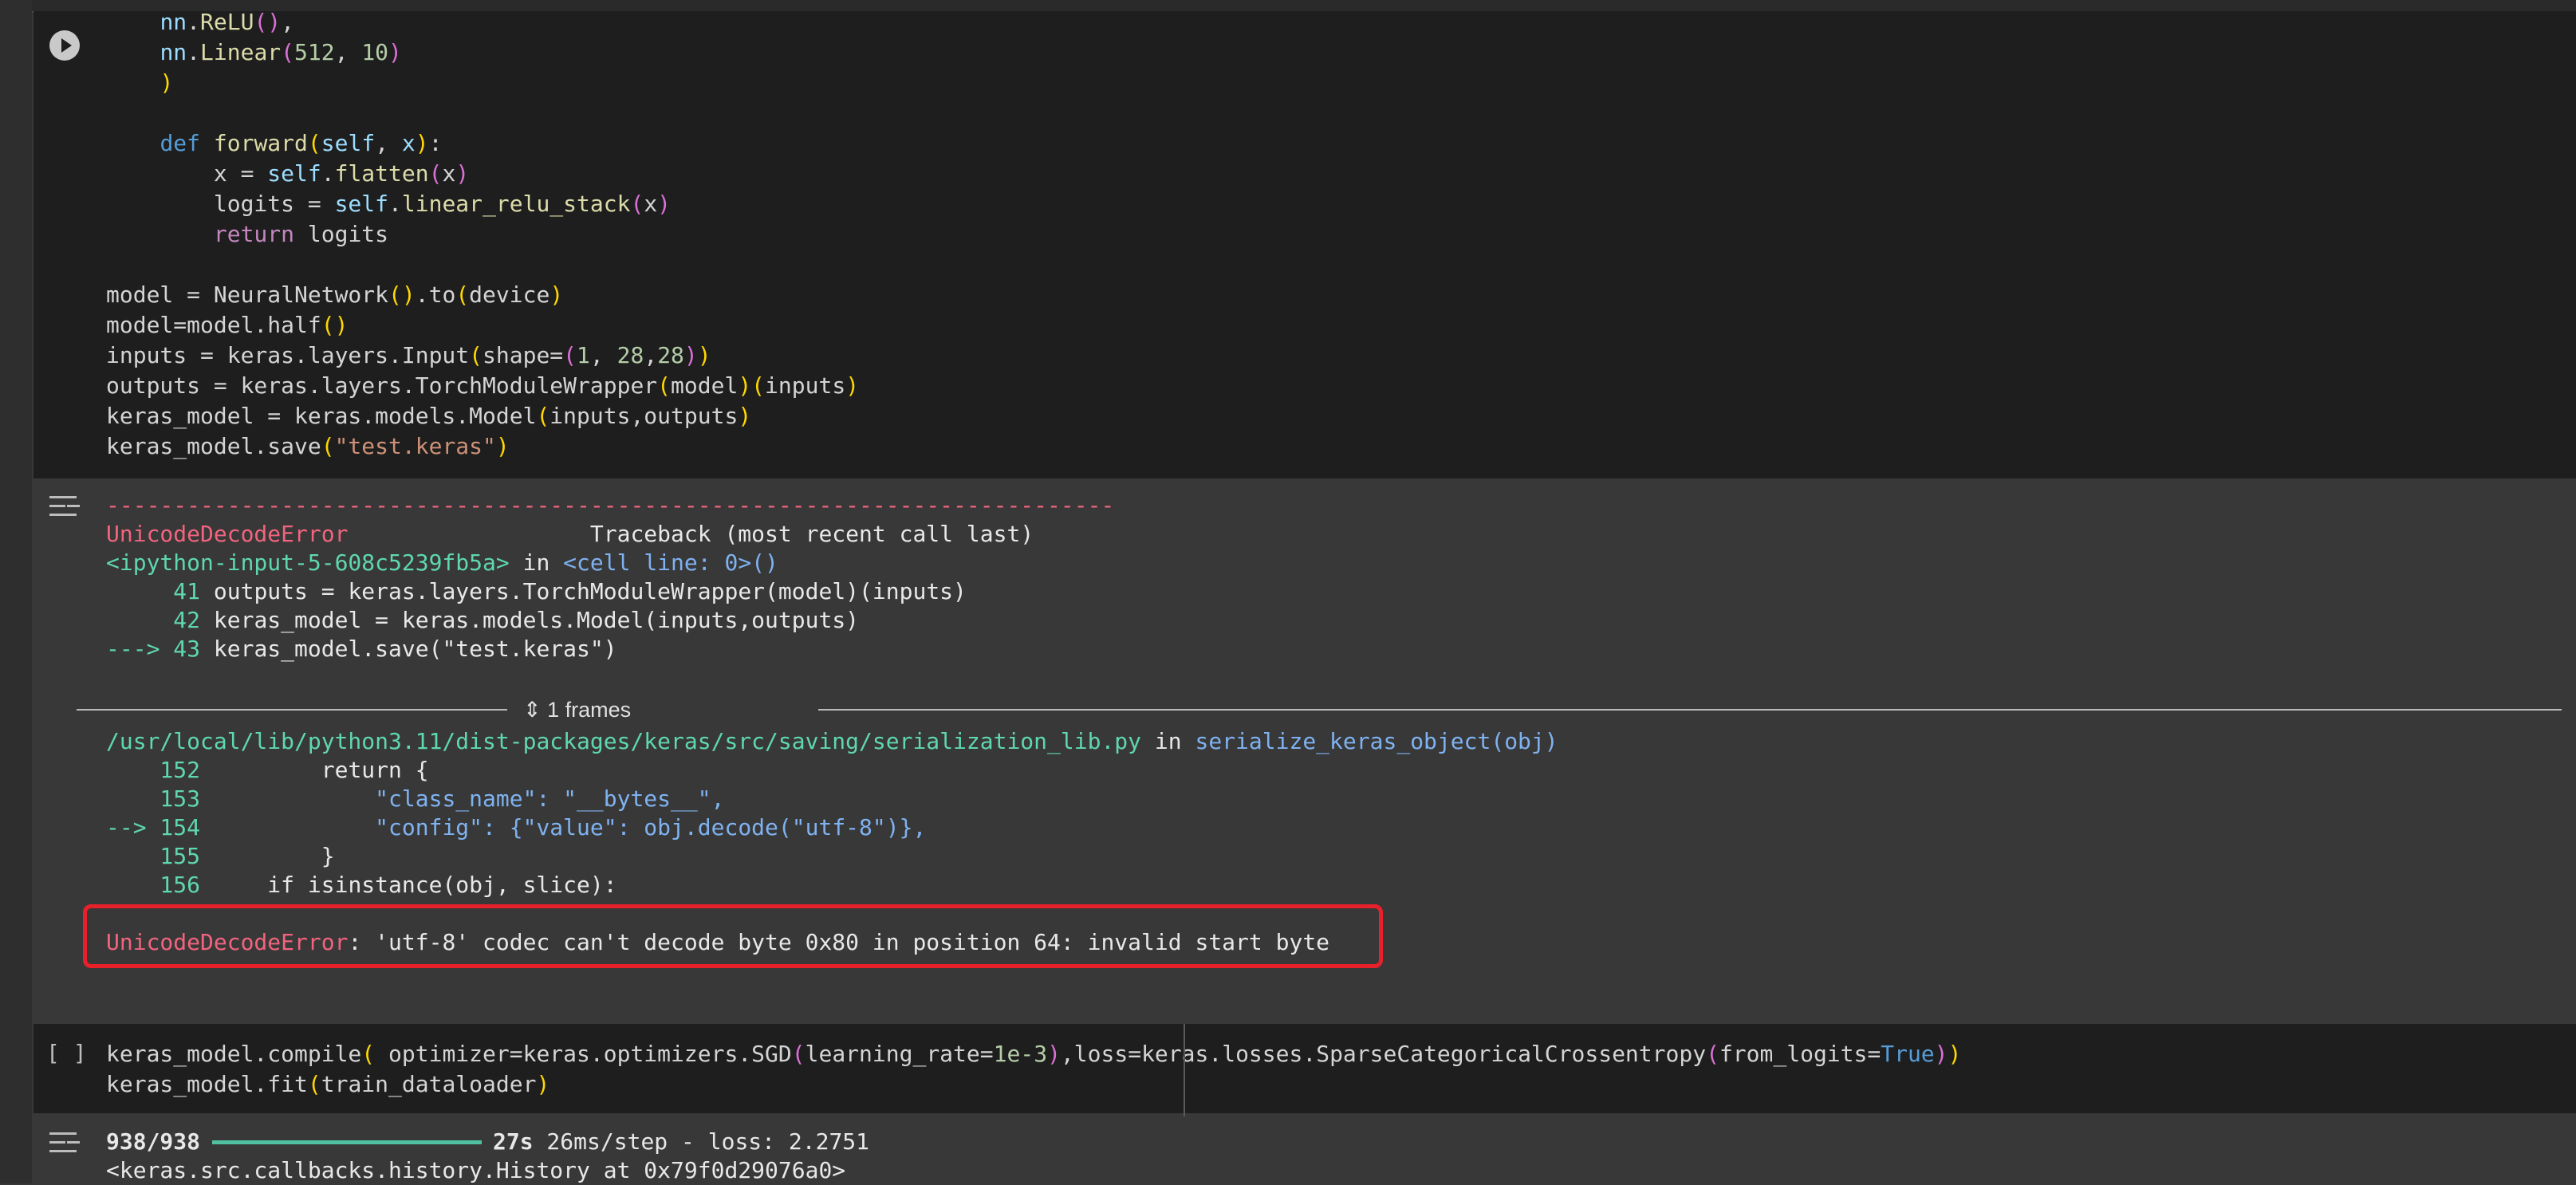  Describe the element at coordinates (415, 798) in the screenshot. I see `source-line: 153 "class_name": "__bytes__",` at that location.